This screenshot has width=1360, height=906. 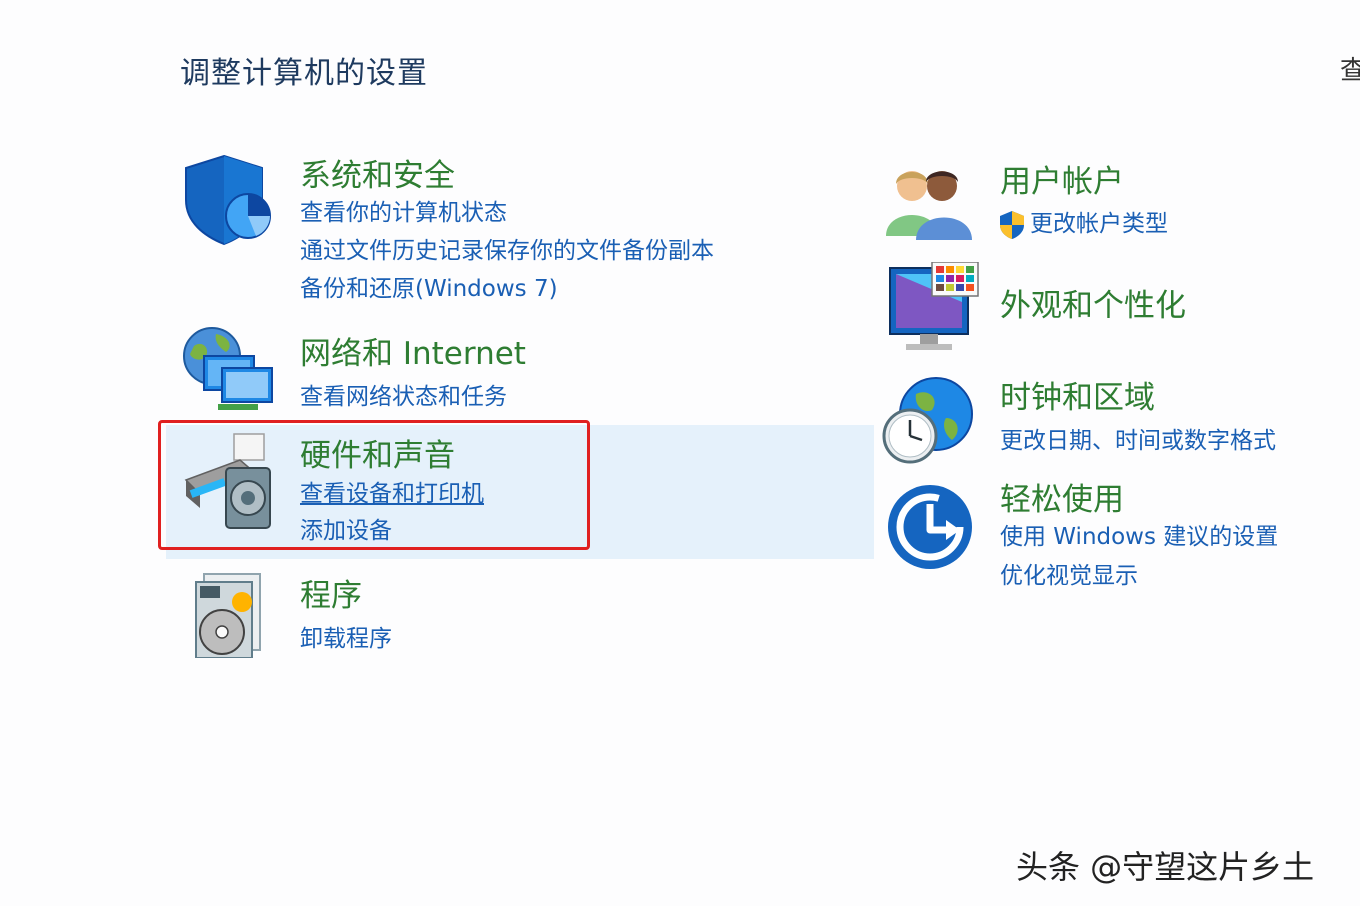 What do you see at coordinates (228, 200) in the screenshot?
I see `shield-icon` at bounding box center [228, 200].